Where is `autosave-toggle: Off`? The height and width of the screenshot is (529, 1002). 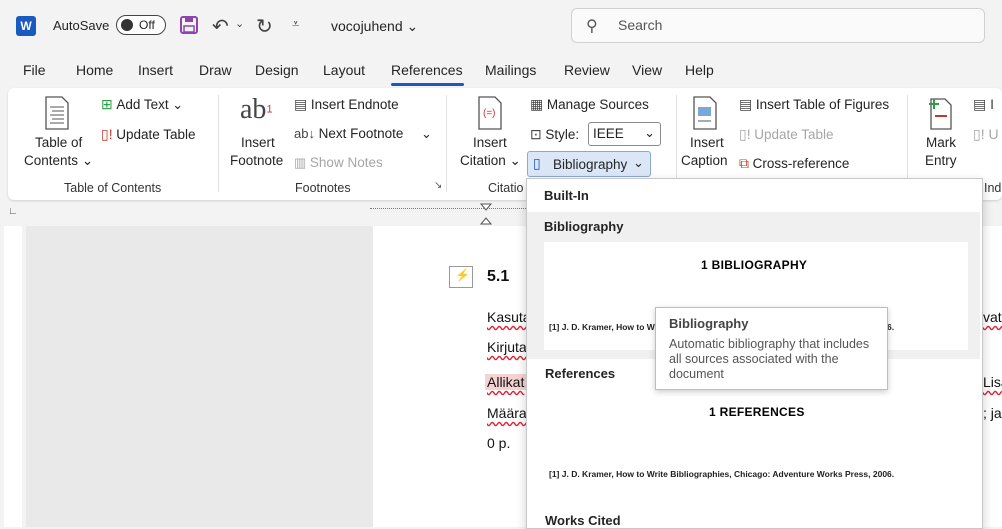
autosave-toggle: Off is located at coordinates (141, 25).